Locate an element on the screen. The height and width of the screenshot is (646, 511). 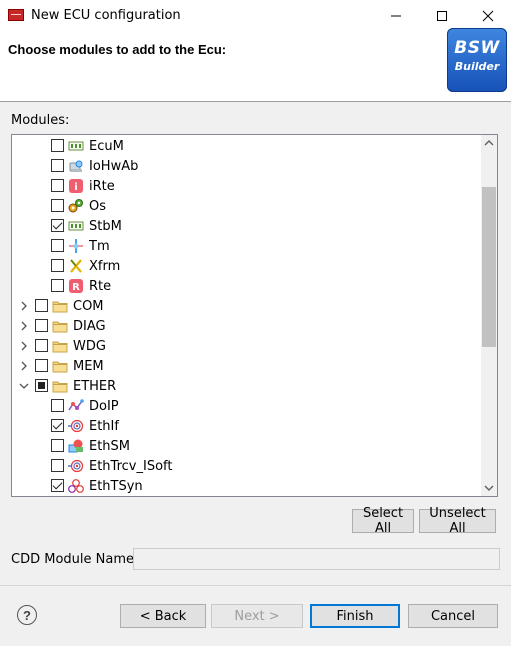
cdd-module-name-input is located at coordinates (316, 559).